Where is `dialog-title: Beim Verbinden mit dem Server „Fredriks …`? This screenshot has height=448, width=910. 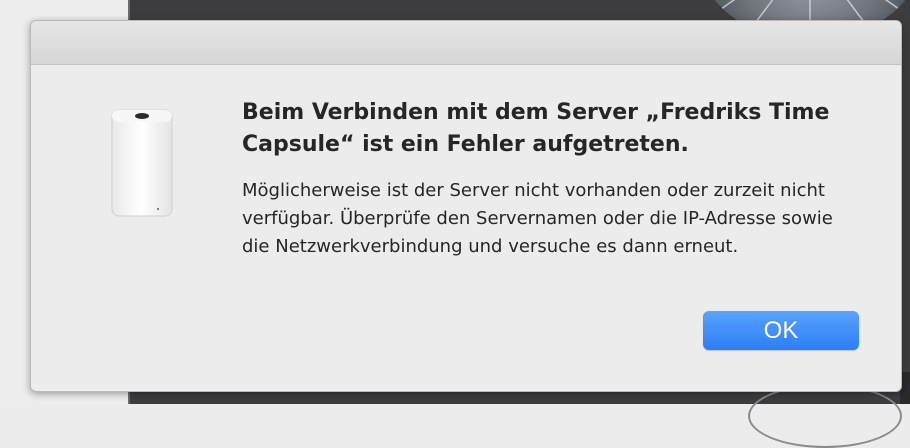
dialog-title: Beim Verbinden mit dem Server „Fredriks … is located at coordinates (536, 128).